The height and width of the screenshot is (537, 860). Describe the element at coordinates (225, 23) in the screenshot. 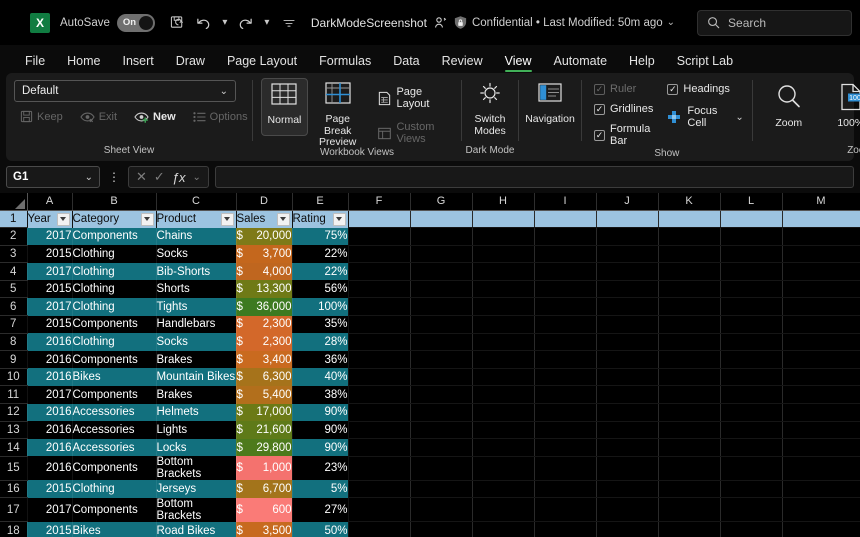

I see `undo-chevron-down-icon: ▾` at that location.